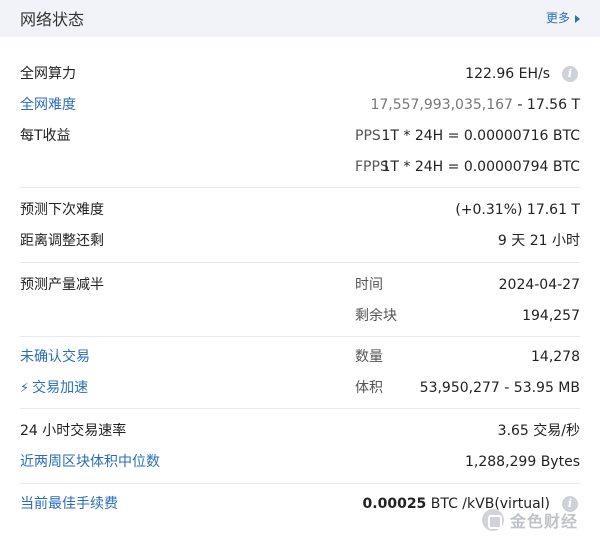 The height and width of the screenshot is (537, 600). What do you see at coordinates (517, 210) in the screenshot?
I see `next-difficulty-value: (+0.31%) 17.61 T` at bounding box center [517, 210].